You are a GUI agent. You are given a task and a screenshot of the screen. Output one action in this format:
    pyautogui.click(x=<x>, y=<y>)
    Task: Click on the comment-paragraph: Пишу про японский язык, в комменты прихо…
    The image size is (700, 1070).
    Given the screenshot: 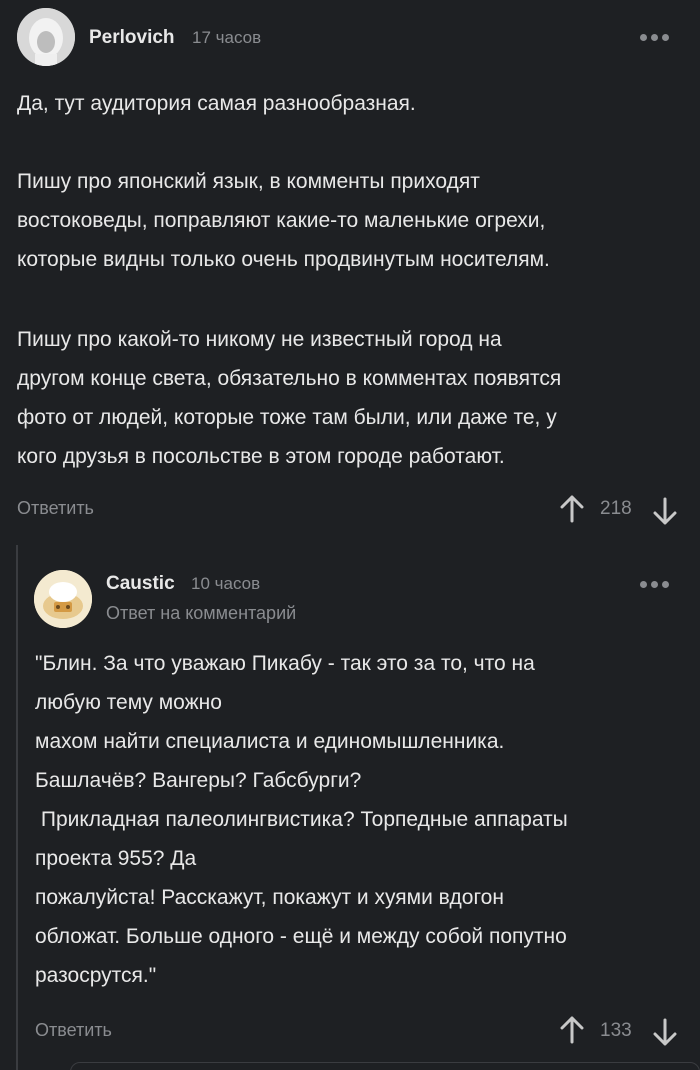 What is the action you would take?
    pyautogui.click(x=283, y=220)
    